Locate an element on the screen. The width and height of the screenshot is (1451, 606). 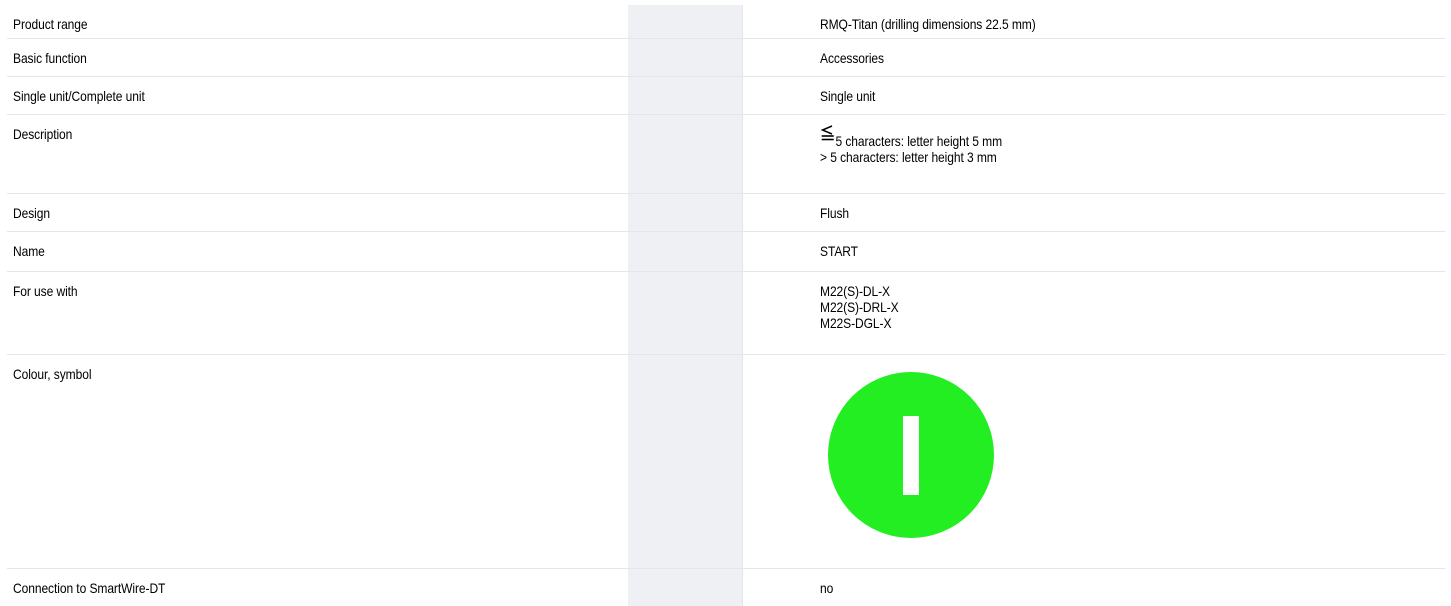
spec-row-basic-function: Basic function Accessories is located at coordinates (726, 58).